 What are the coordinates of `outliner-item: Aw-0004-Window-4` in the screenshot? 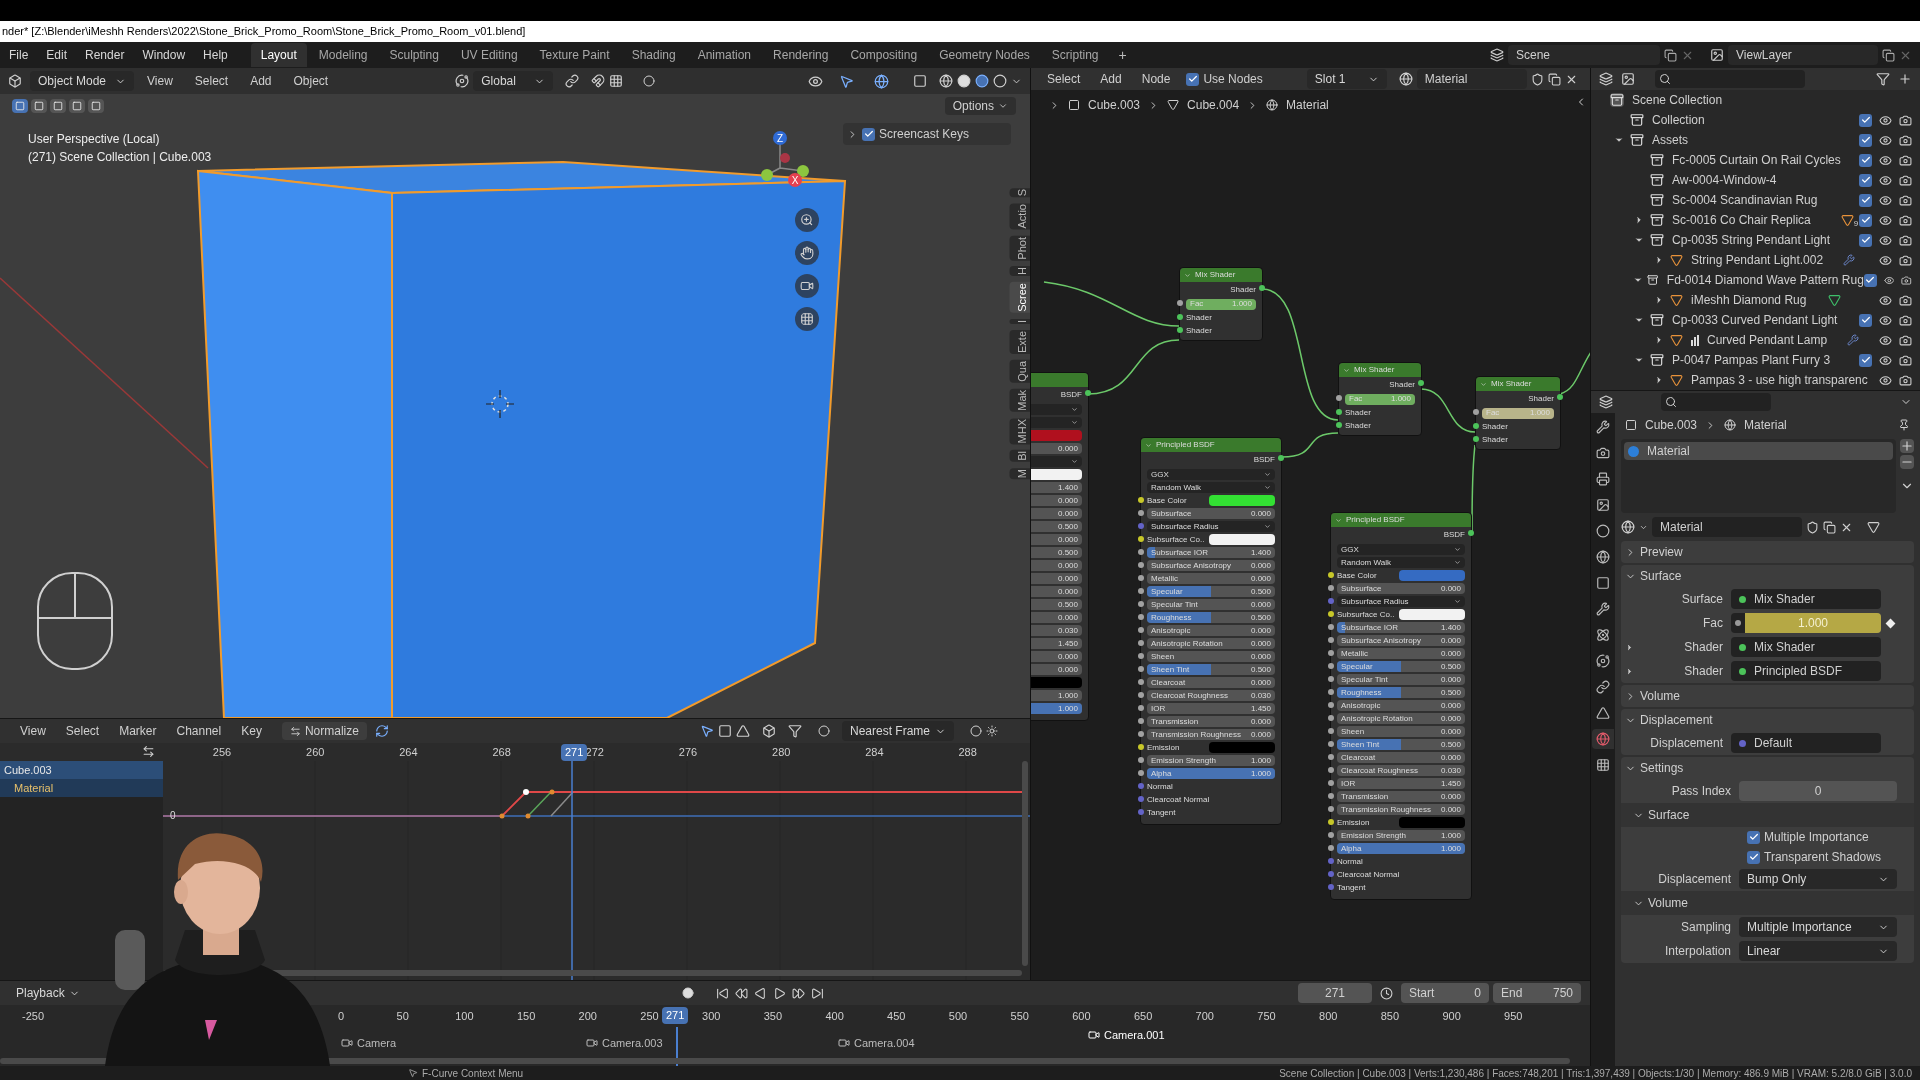 It's located at (1724, 180).